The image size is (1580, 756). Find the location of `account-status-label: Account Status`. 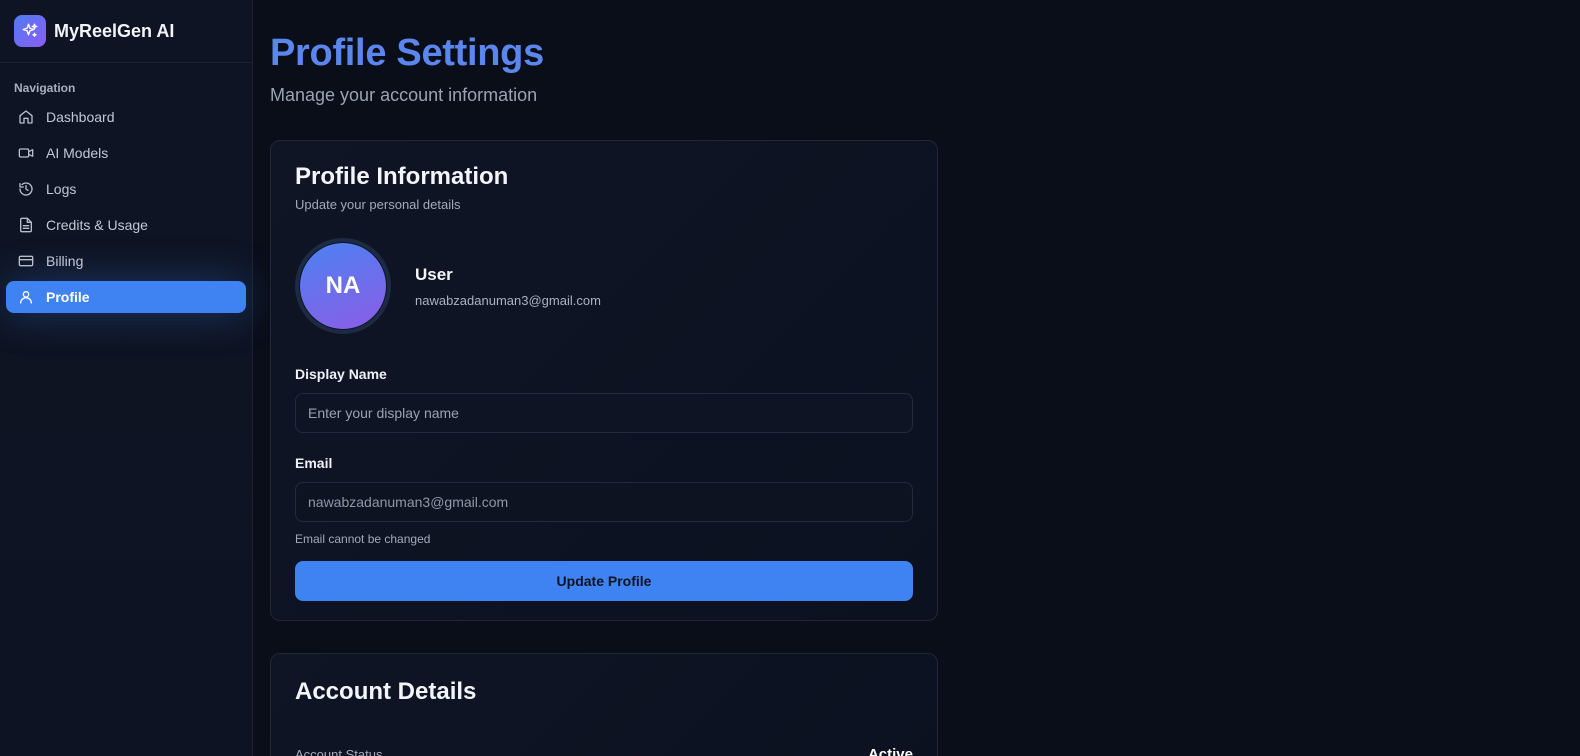

account-status-label: Account Status is located at coordinates (339, 751).